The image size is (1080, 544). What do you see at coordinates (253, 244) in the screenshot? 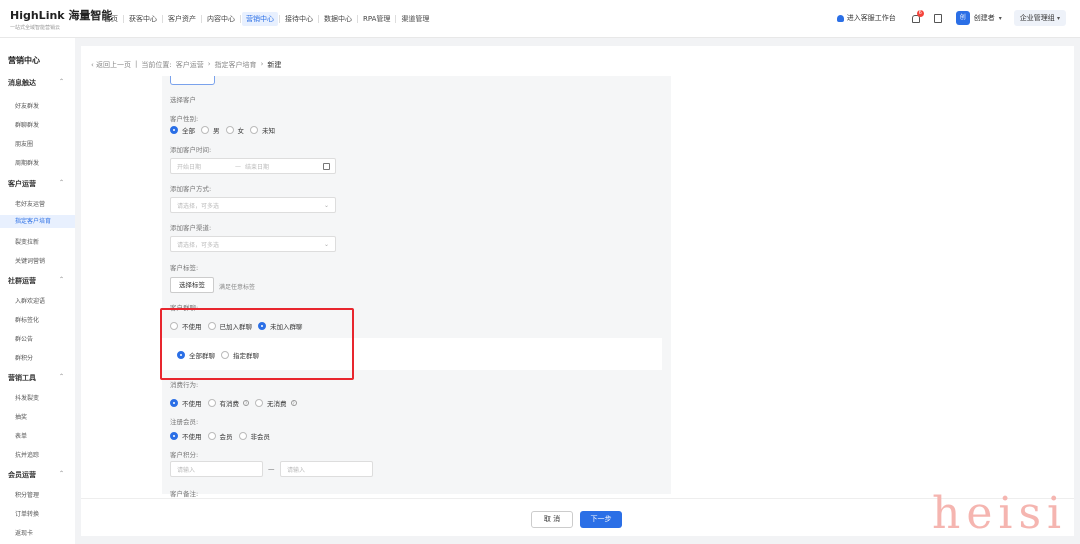
I see `add-channel-select: 请选择，可多选 ⌄` at bounding box center [253, 244].